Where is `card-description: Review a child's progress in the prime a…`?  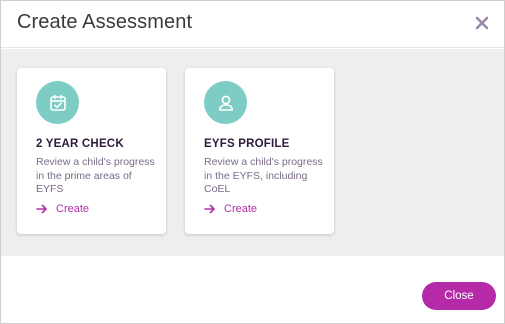
card-description: Review a child's progress in the prime a… is located at coordinates (95, 175).